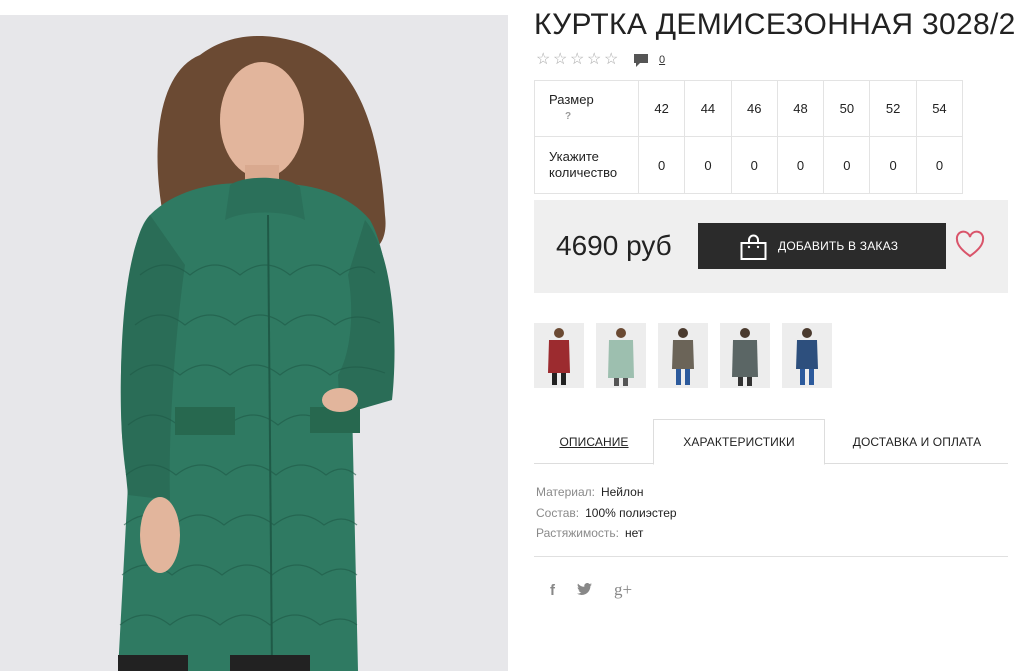 This screenshot has height=671, width=1035. Describe the element at coordinates (602, 590) in the screenshot. I see `social-share: f g+` at that location.